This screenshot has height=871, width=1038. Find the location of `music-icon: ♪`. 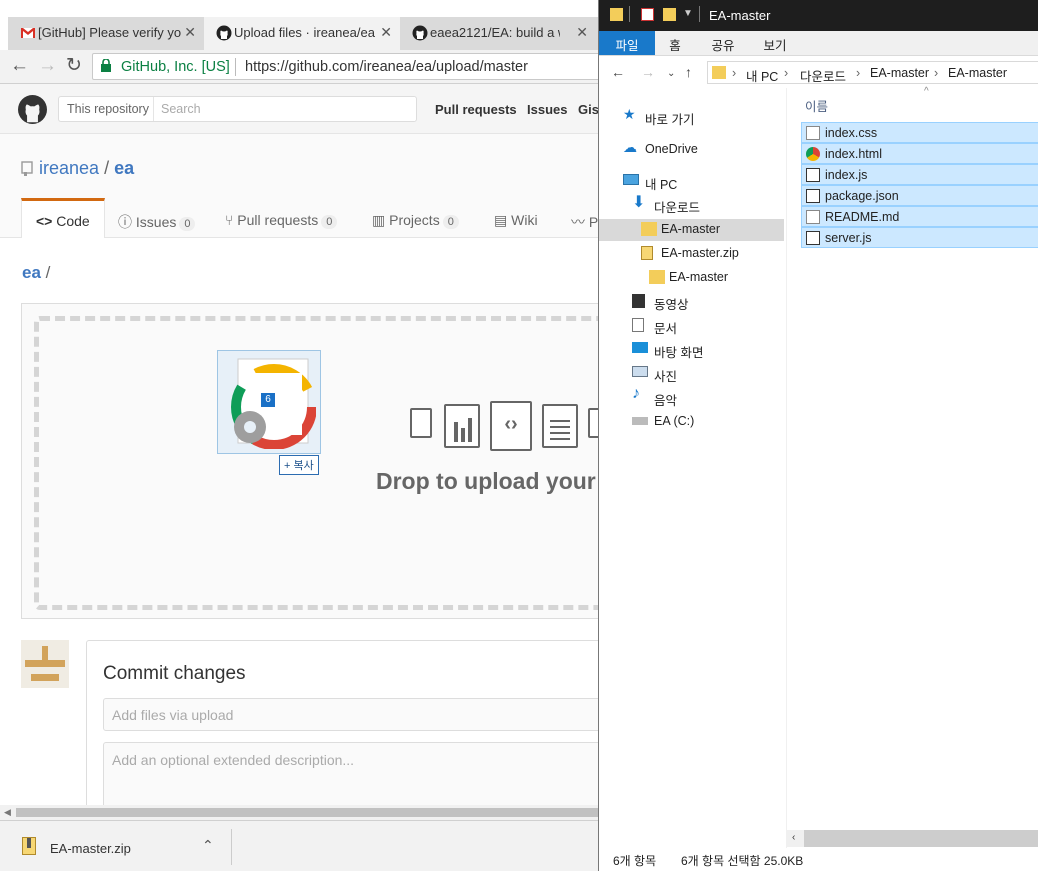

music-icon: ♪ is located at coordinates (636, 393).